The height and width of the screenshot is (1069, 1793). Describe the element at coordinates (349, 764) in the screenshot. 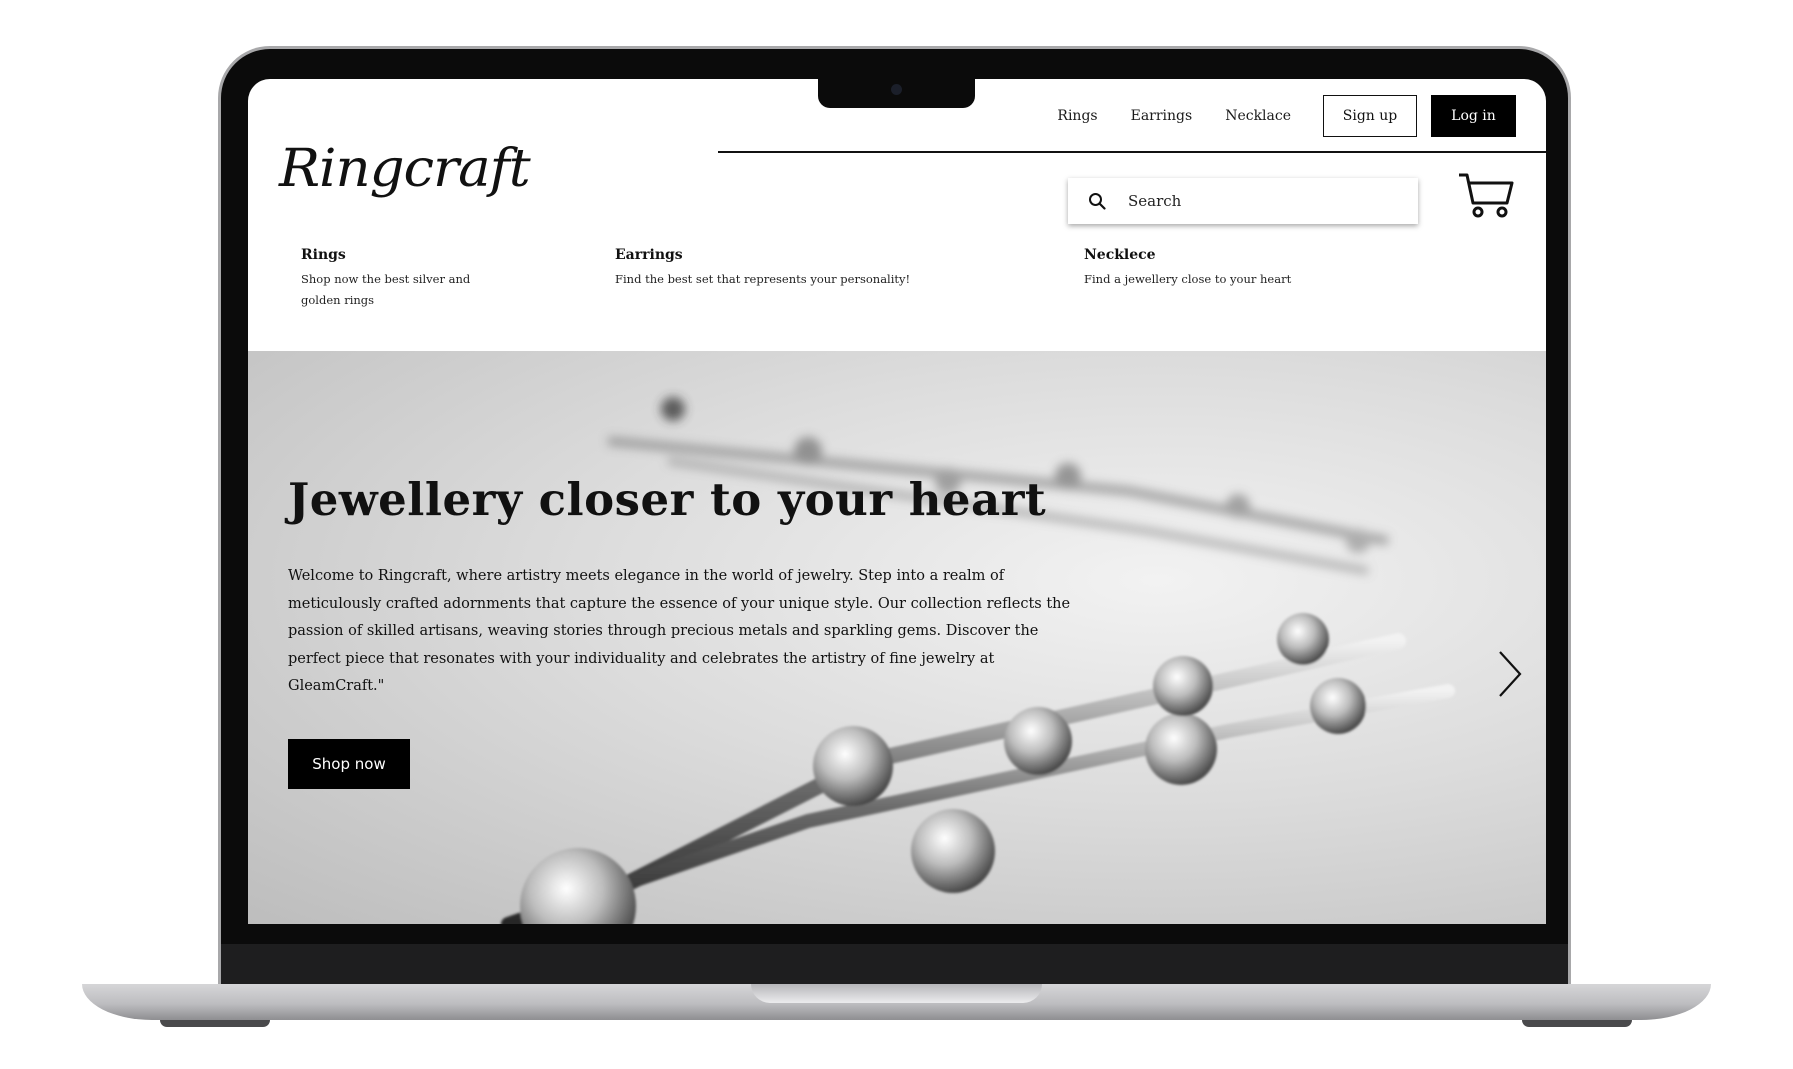

I see `shop-now-button: Shop now` at that location.